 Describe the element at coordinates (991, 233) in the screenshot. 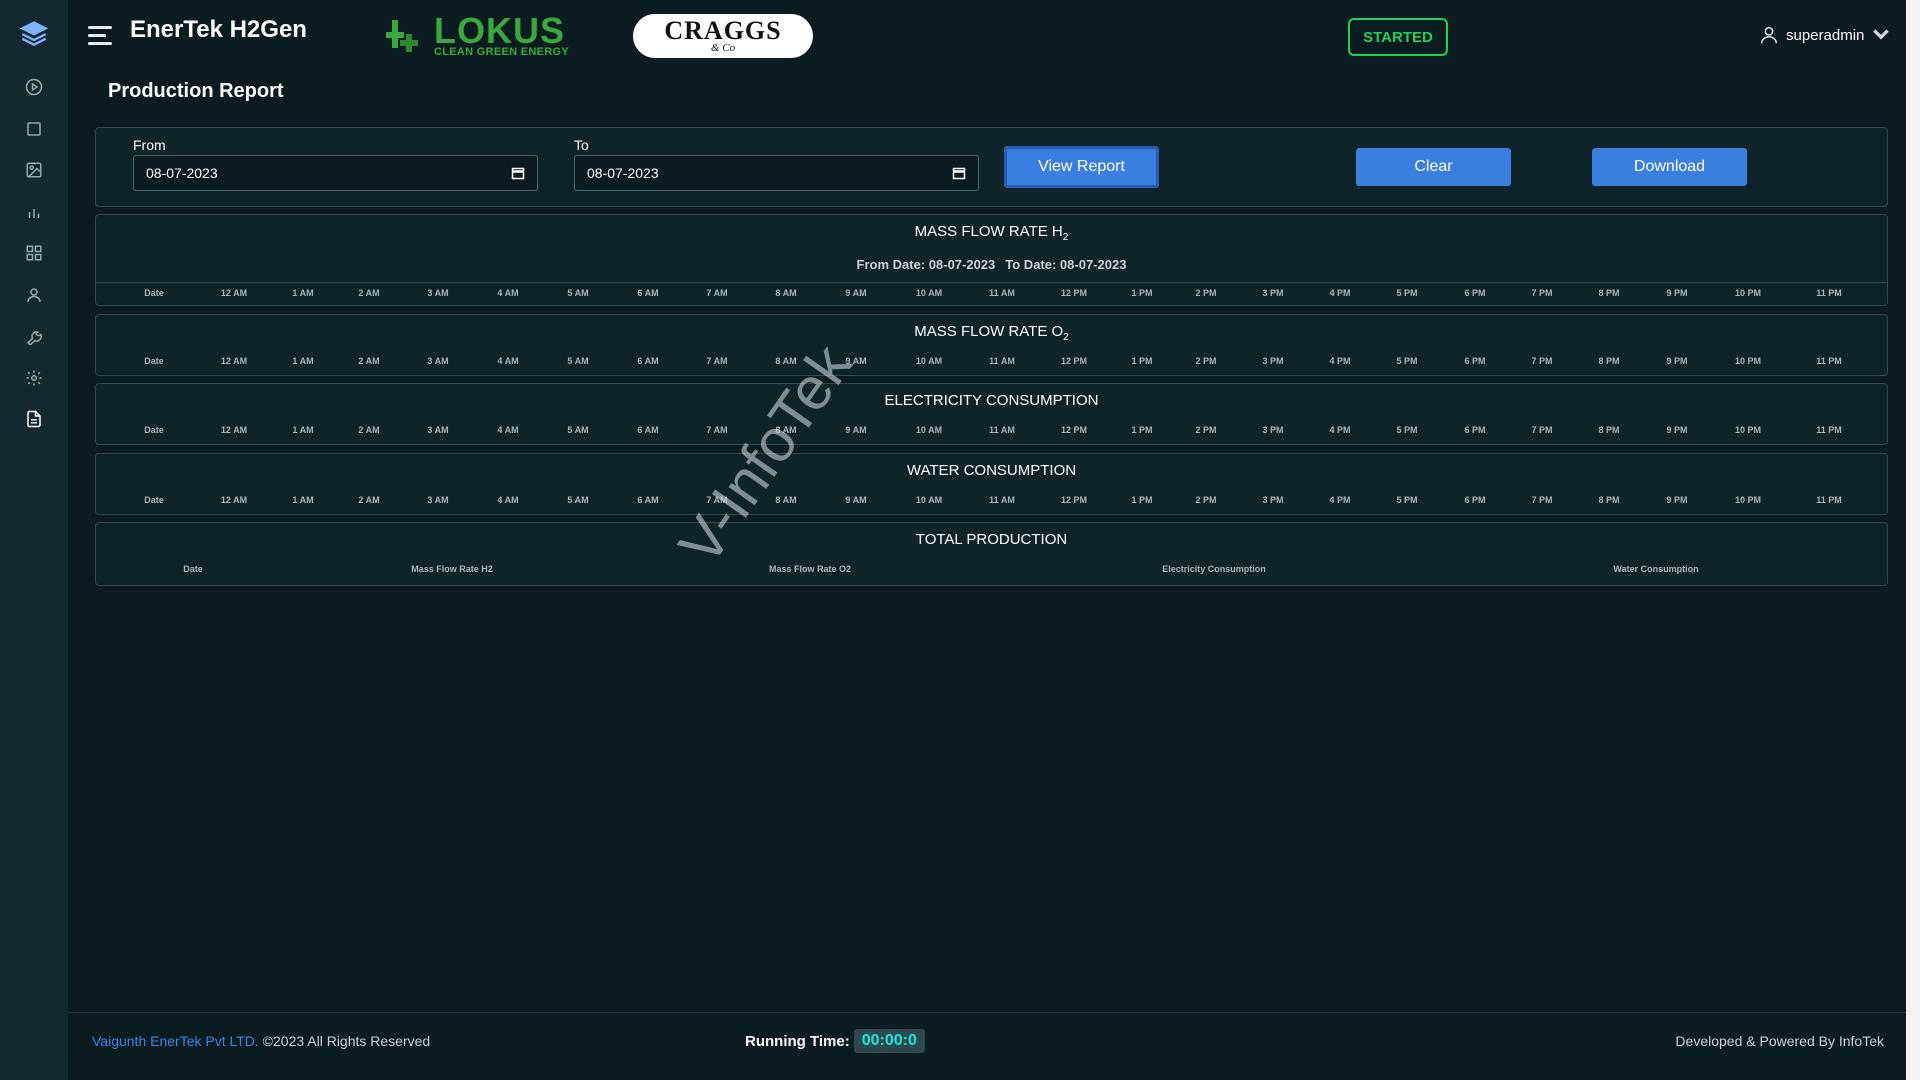

I see `section-title: MASS FLOW RATE H2` at that location.